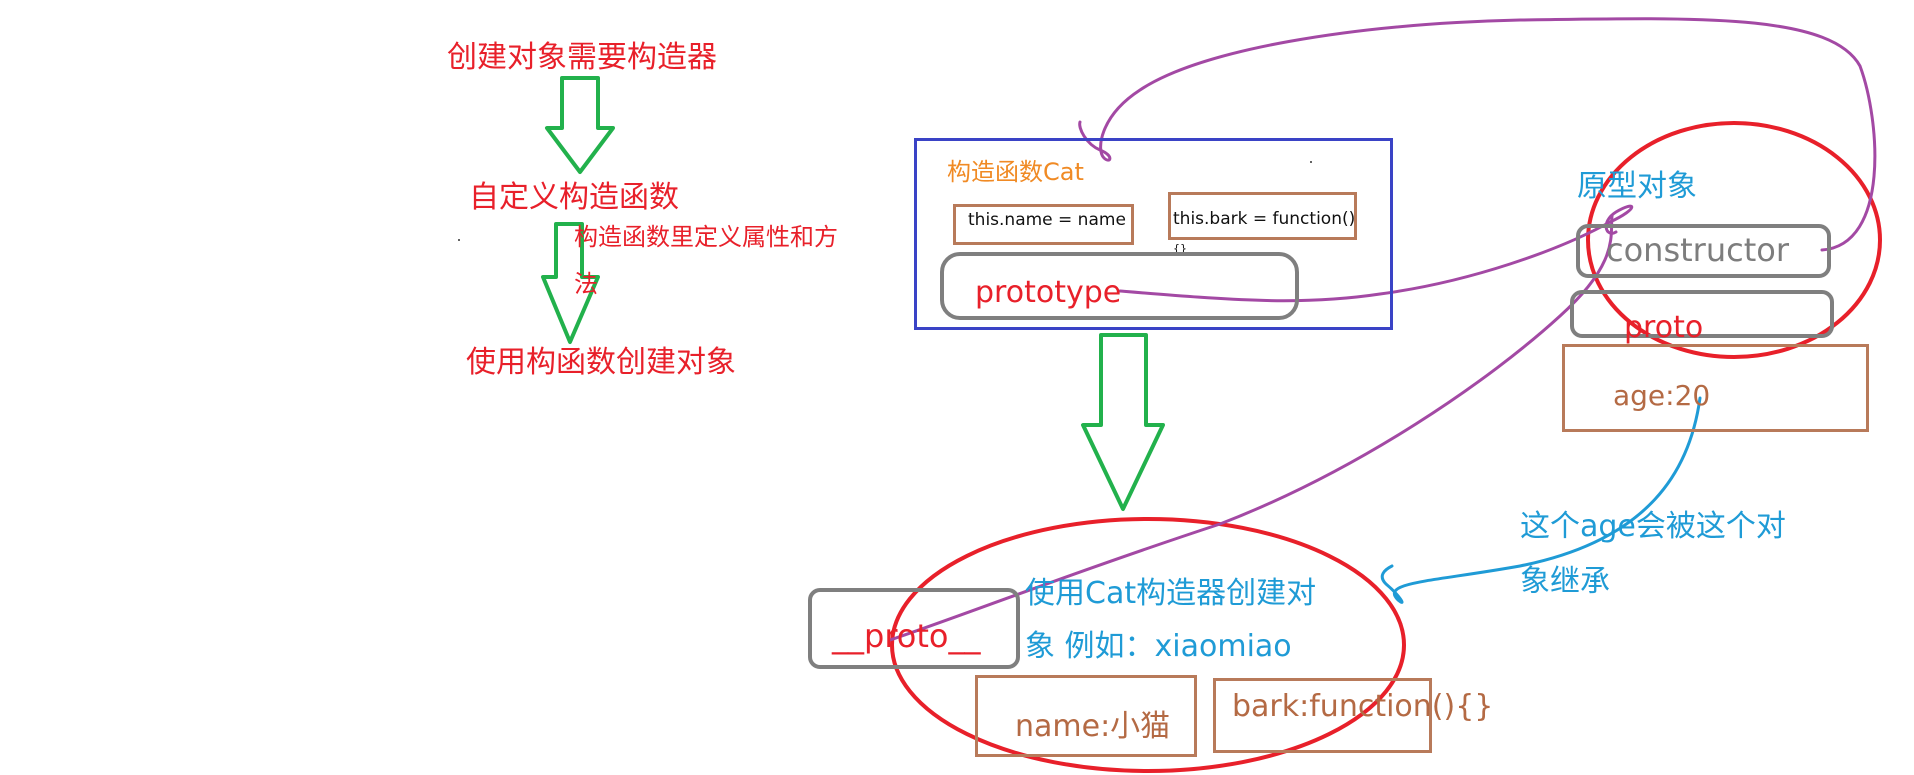 Image resolution: width=1914 pixels, height=775 pixels. I want to click on instance-title-line1: 使用Cat构造器创建对, so click(1171, 593).